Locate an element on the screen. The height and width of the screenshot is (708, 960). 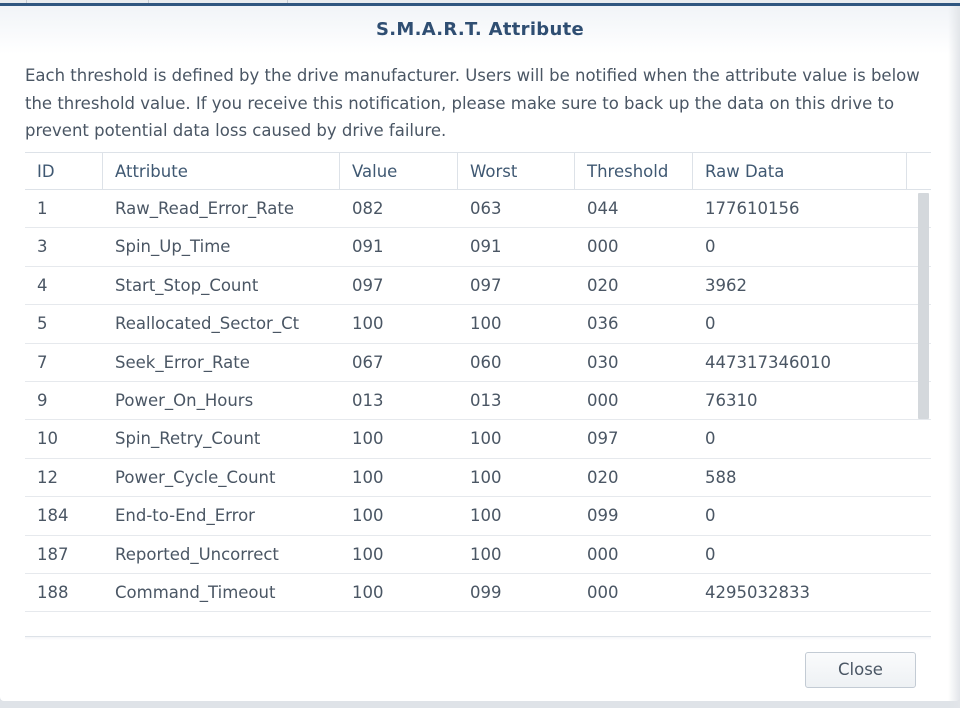
table-row: 10 Spin_Retry_Count 100 100 097 0 is located at coordinates (478, 439).